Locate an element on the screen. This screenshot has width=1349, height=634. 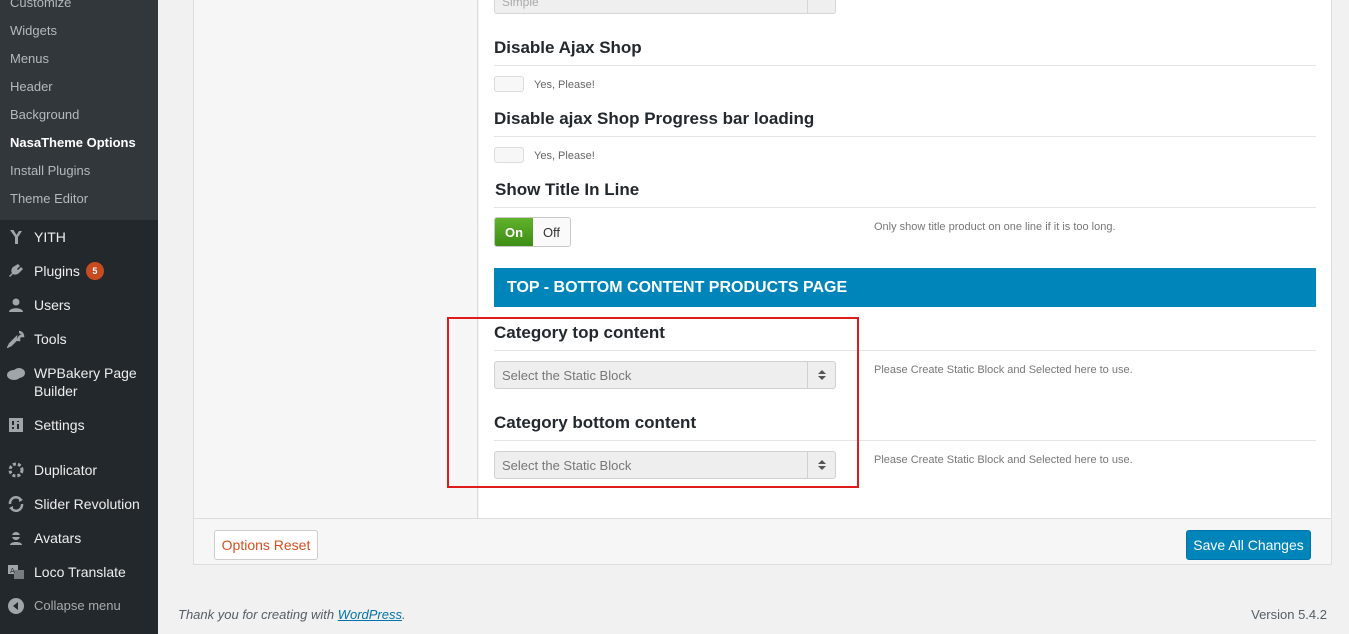
settings-icon is located at coordinates (16, 425).